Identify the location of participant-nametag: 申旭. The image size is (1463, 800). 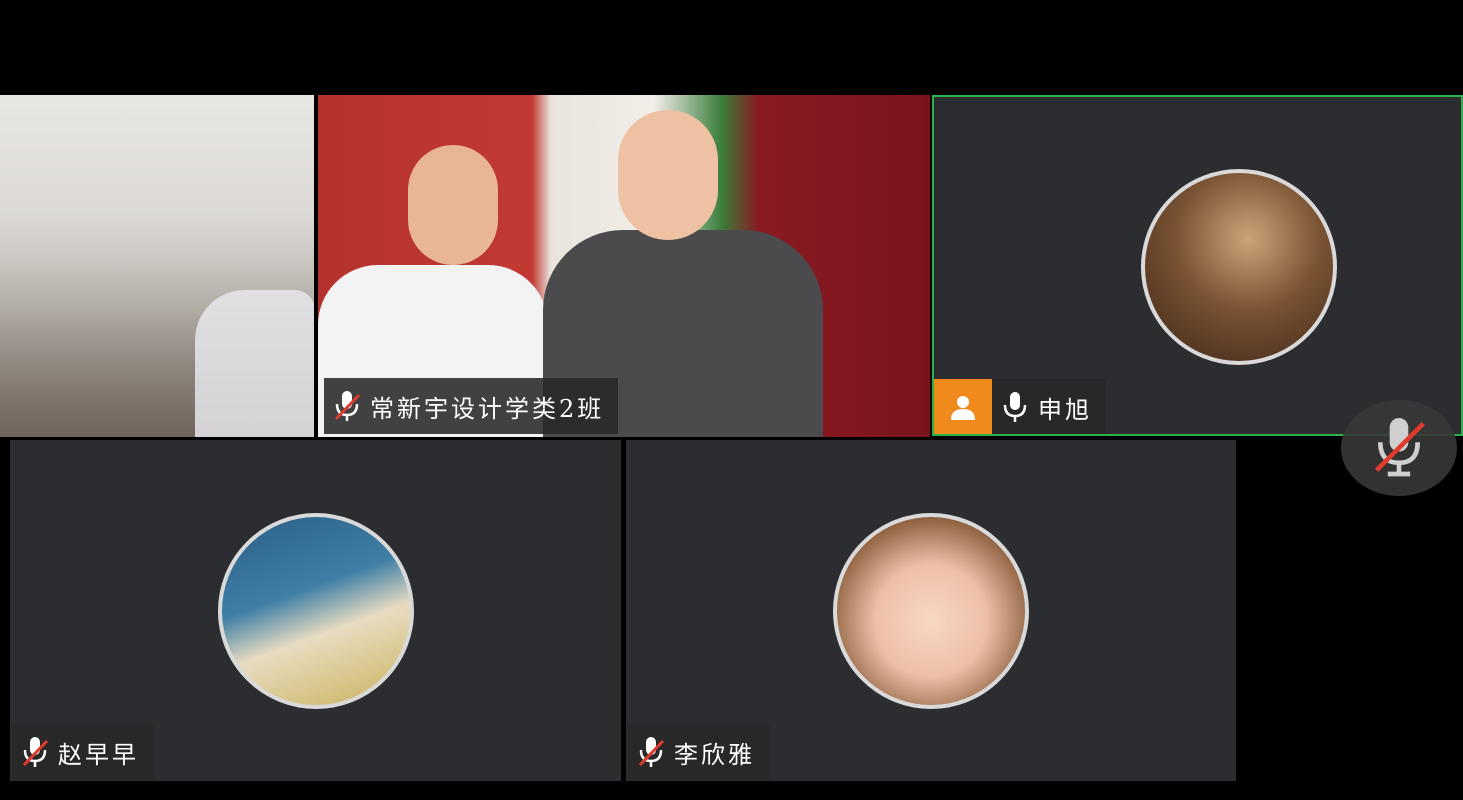
(1020, 406).